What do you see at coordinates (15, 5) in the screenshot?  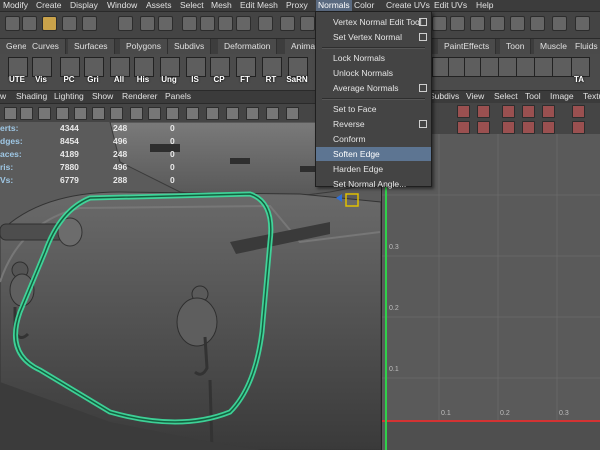 I see `menu-modify: Modify` at bounding box center [15, 5].